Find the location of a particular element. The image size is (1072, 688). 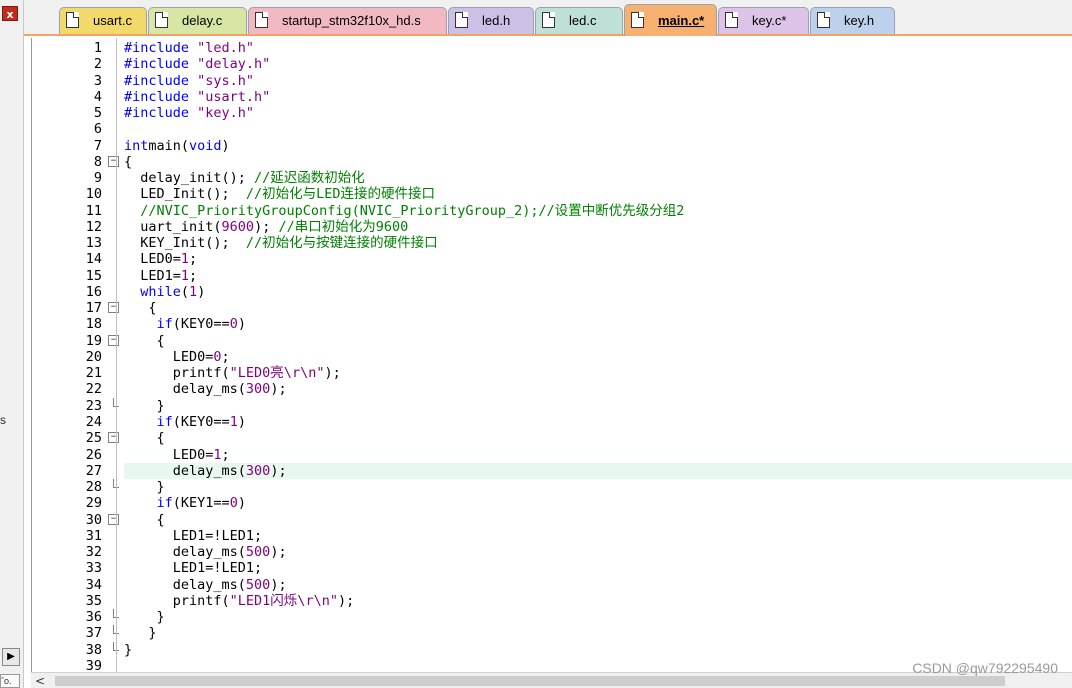

code-line: 33 LED1=!LED1; is located at coordinates (552, 568).